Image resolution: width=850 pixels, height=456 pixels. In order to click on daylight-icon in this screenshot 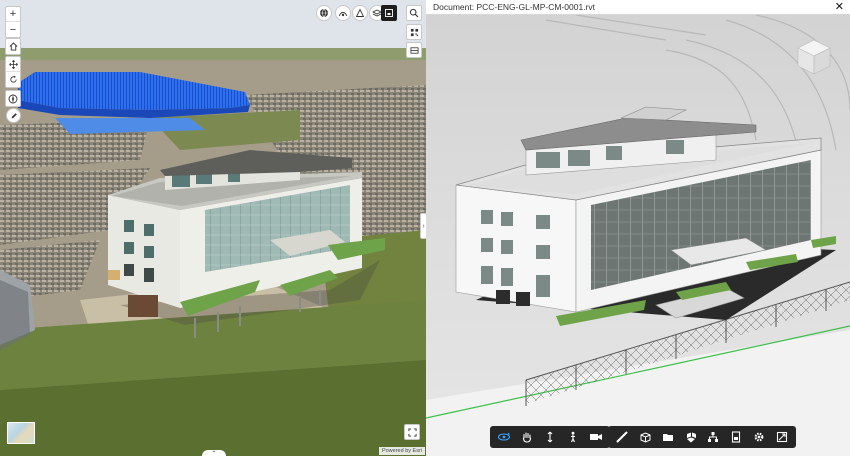, I will do `click(343, 14)`.